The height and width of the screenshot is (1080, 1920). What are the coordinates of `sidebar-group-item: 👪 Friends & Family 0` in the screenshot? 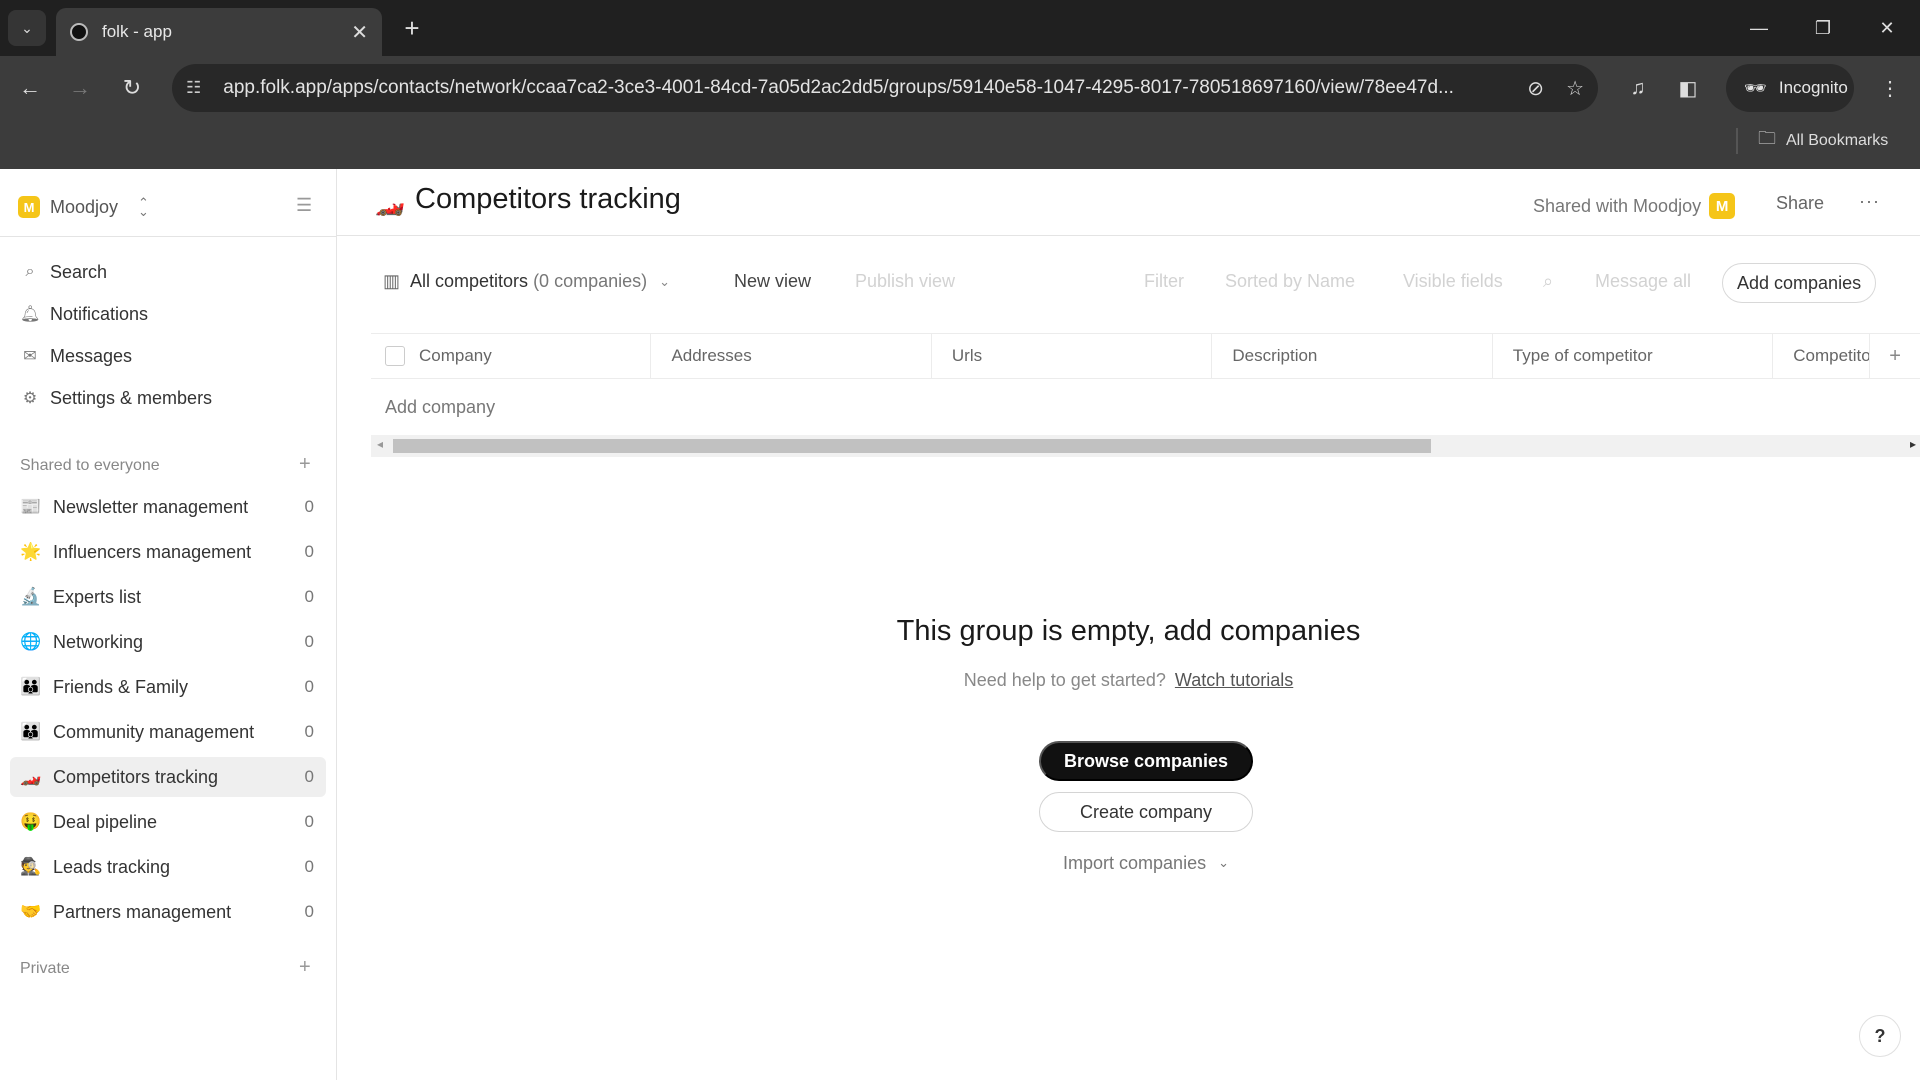 It's located at (168, 687).